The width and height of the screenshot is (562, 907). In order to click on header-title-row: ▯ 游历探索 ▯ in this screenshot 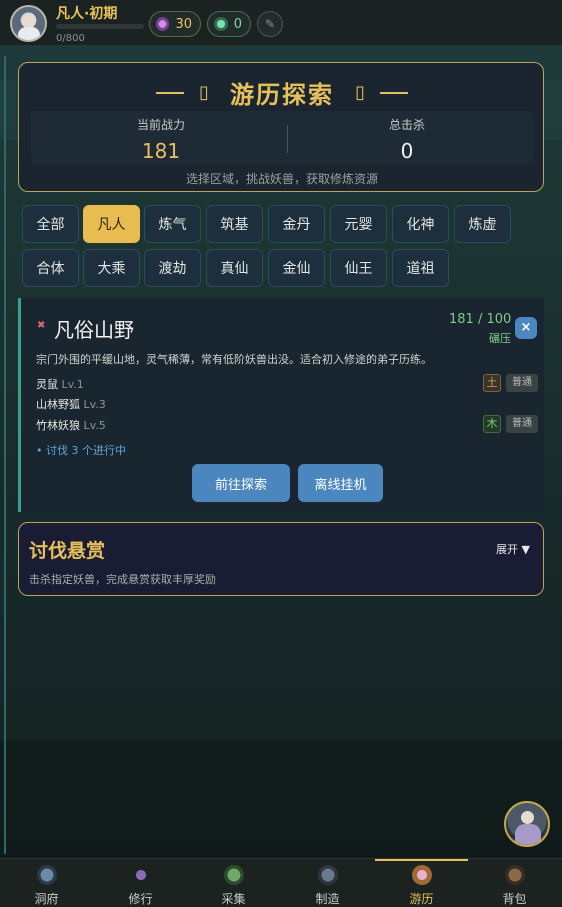, I will do `click(282, 92)`.